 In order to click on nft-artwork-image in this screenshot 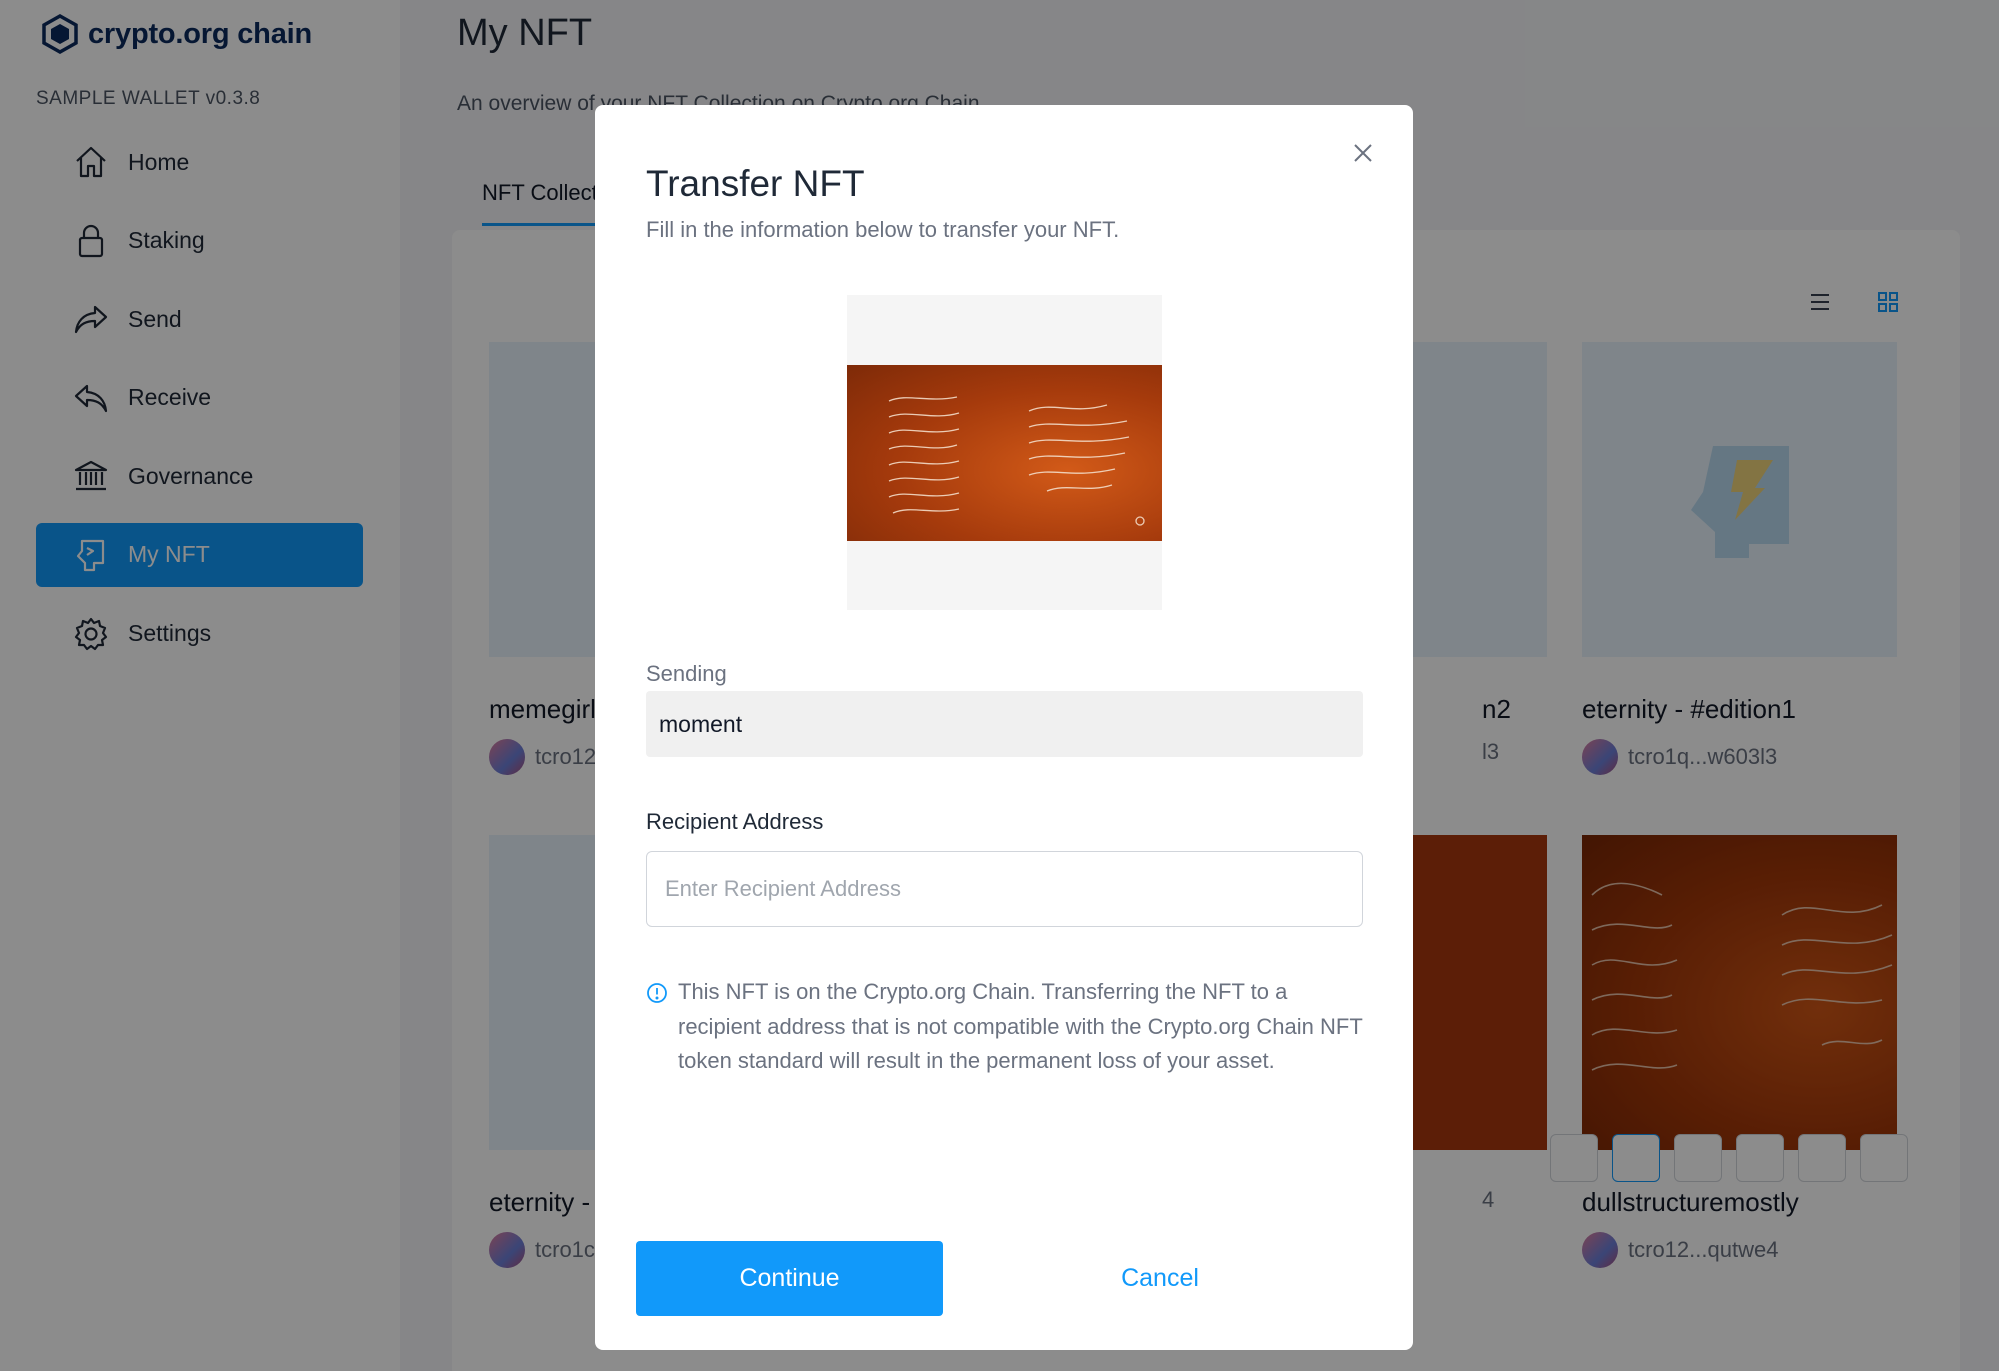, I will do `click(1016, 460)`.